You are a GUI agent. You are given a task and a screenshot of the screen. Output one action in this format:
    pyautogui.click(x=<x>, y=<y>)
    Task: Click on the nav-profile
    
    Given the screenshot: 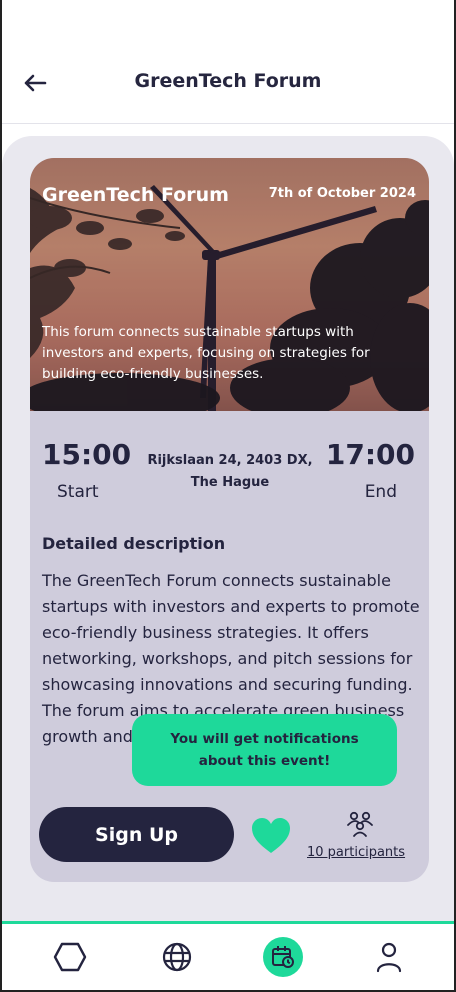 What is the action you would take?
    pyautogui.click(x=389, y=957)
    